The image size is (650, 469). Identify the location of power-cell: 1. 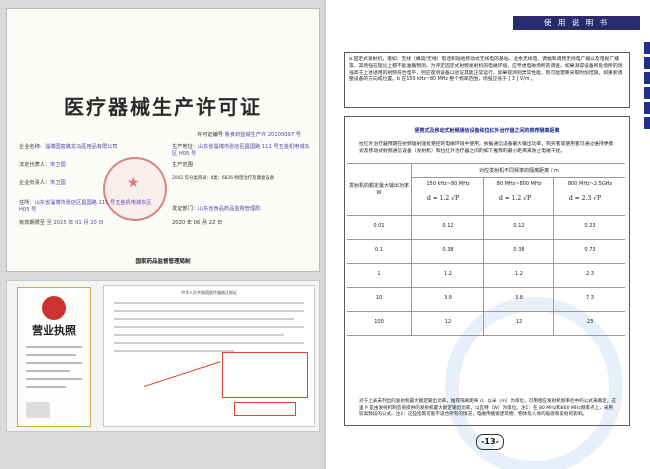
(379, 274).